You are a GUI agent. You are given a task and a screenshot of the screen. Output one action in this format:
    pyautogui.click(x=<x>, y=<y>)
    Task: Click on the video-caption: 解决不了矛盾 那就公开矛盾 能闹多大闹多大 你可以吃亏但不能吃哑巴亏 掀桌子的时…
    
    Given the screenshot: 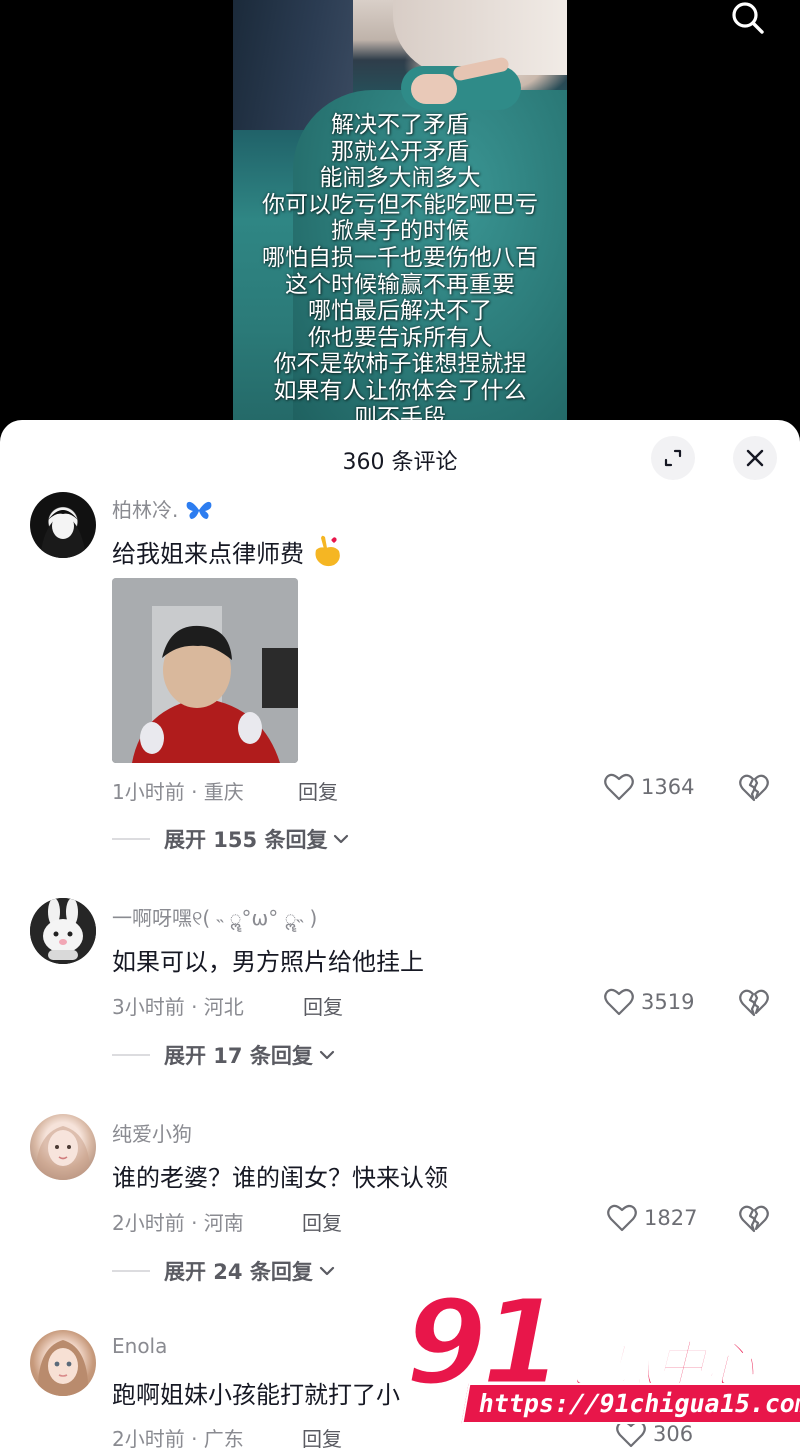 What is the action you would take?
    pyautogui.click(x=400, y=271)
    